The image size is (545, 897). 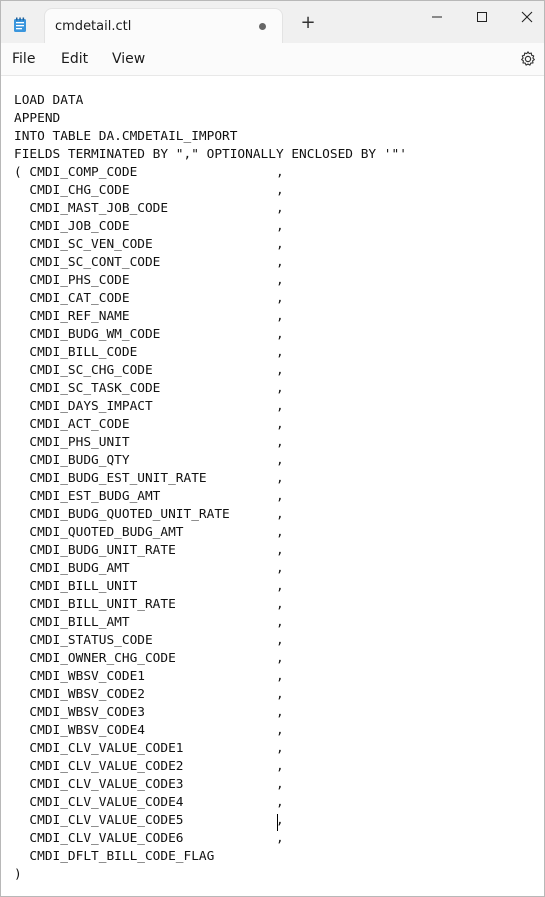 I want to click on text-line: CMDI_BUDG_EST_UNIT_RATE ,, so click(x=149, y=478).